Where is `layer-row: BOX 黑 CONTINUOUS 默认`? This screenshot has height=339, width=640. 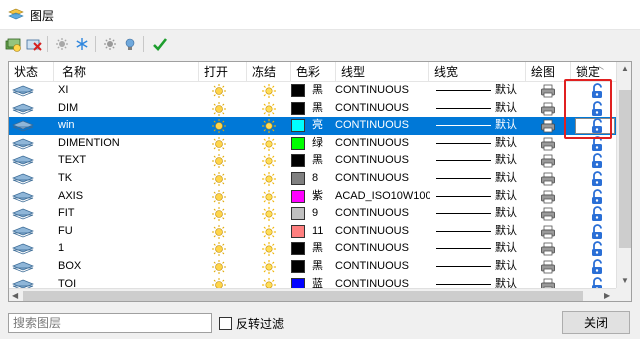
layer-row: BOX 黑 CONTINUOUS 默认 is located at coordinates (312, 267).